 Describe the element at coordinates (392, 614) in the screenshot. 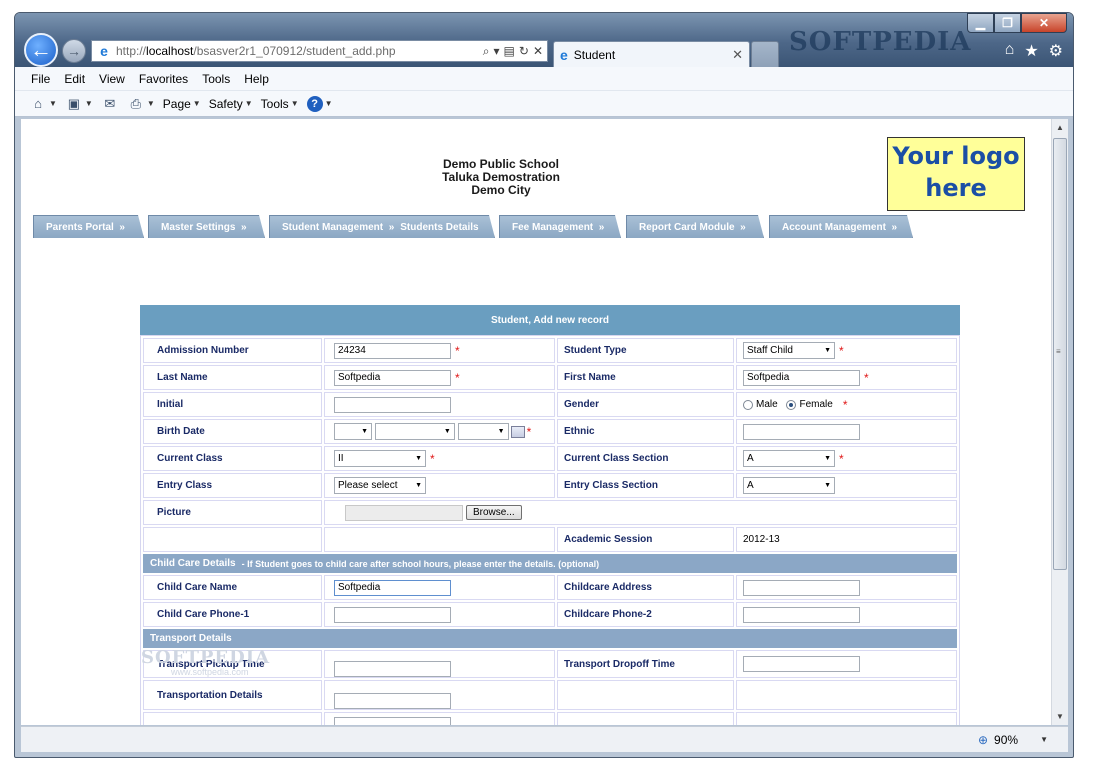

I see `child-care-phone1-input` at that location.